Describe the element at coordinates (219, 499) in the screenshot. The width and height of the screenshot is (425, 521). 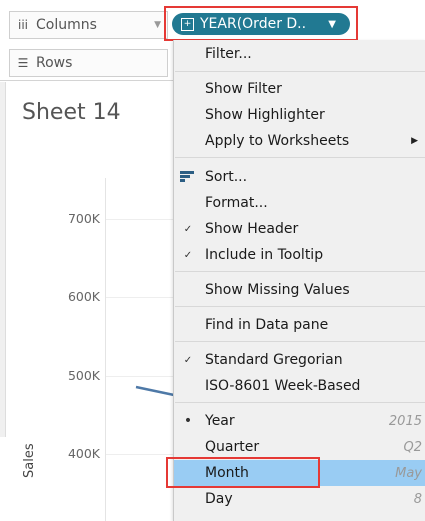
I see `menu-item-label: Day` at that location.